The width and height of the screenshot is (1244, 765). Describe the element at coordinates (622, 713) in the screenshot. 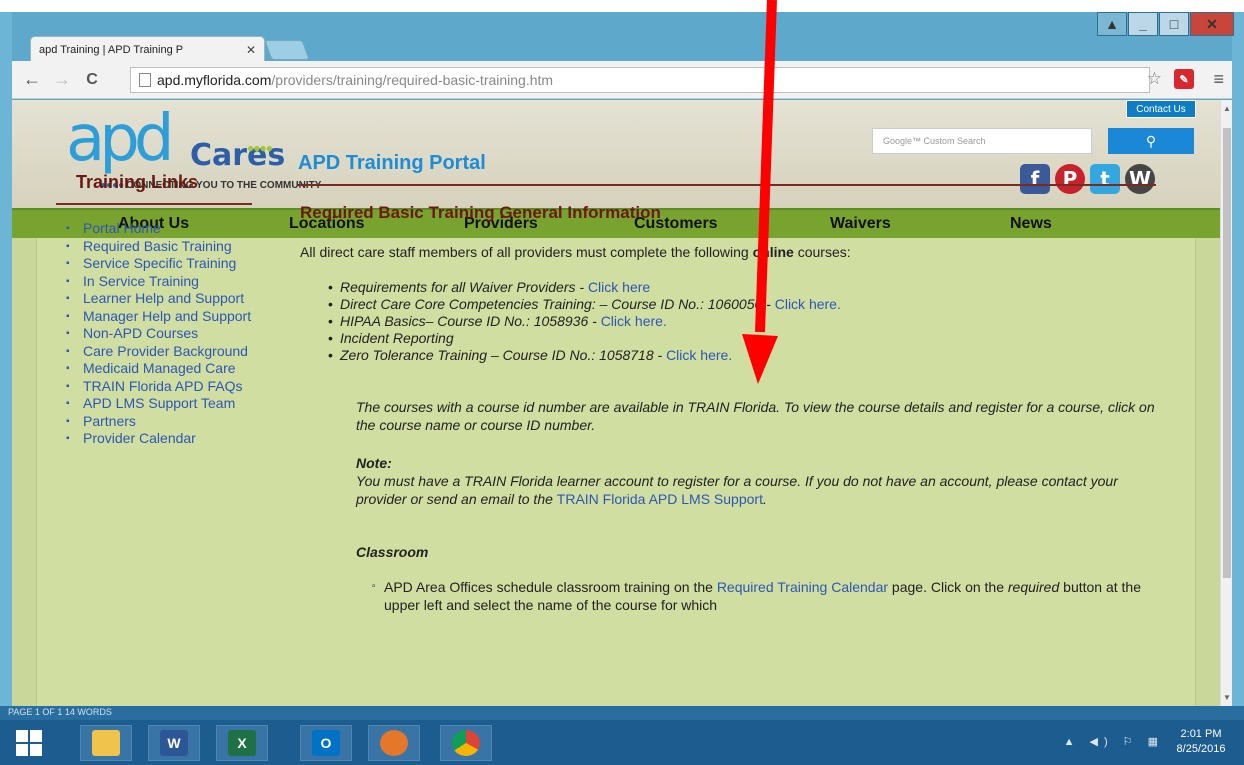

I see `status-strip: PAGE 1 OF 1 14 WORDS` at that location.